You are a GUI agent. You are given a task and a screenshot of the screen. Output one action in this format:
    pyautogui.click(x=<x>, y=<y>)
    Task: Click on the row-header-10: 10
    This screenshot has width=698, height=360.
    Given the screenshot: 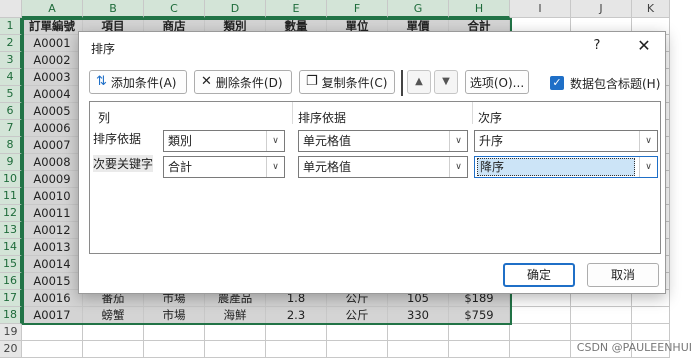 What is the action you would take?
    pyautogui.click(x=11, y=179)
    